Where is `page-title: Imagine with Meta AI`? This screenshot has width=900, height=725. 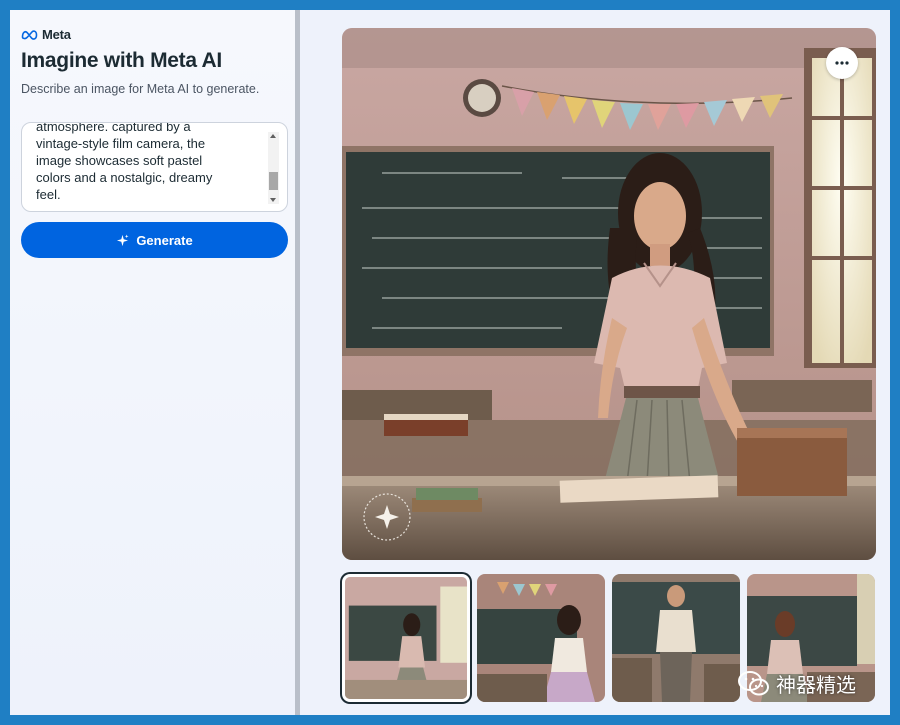
page-title: Imagine with Meta AI is located at coordinates (121, 60).